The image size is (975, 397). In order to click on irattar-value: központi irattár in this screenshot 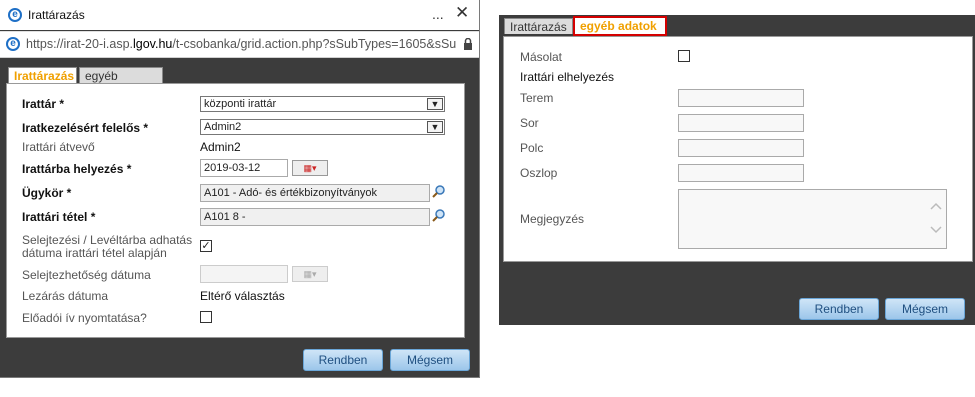, I will do `click(240, 104)`.